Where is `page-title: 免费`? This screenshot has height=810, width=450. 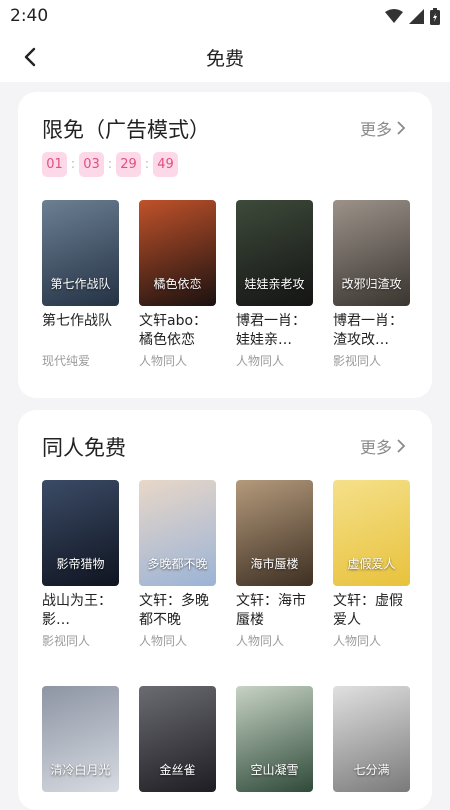
page-title: 免费 is located at coordinates (224, 59).